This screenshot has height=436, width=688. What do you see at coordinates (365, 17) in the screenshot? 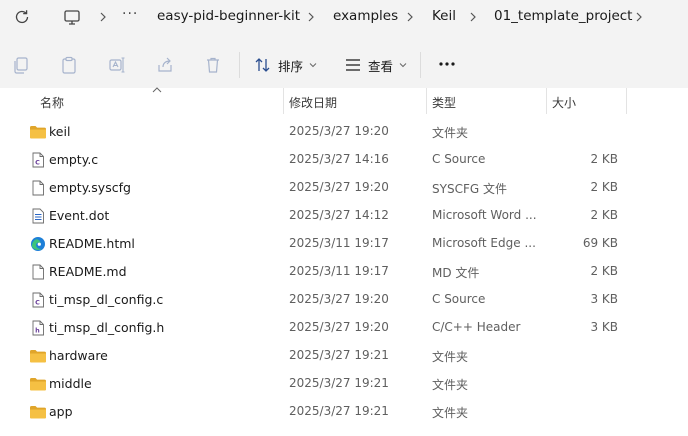
I see `breadcrumb-item: examples` at bounding box center [365, 17].